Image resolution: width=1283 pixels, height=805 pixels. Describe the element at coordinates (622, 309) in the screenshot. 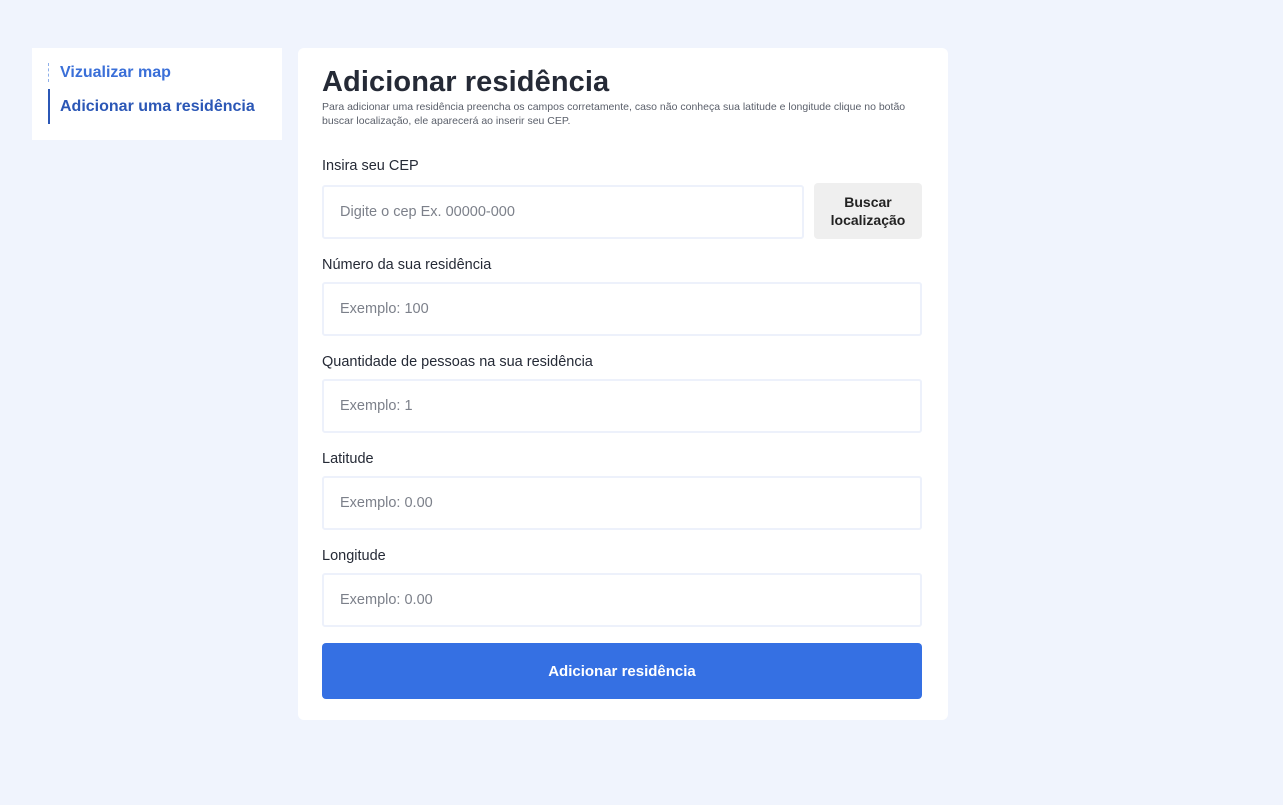

I see `house-number-input` at that location.